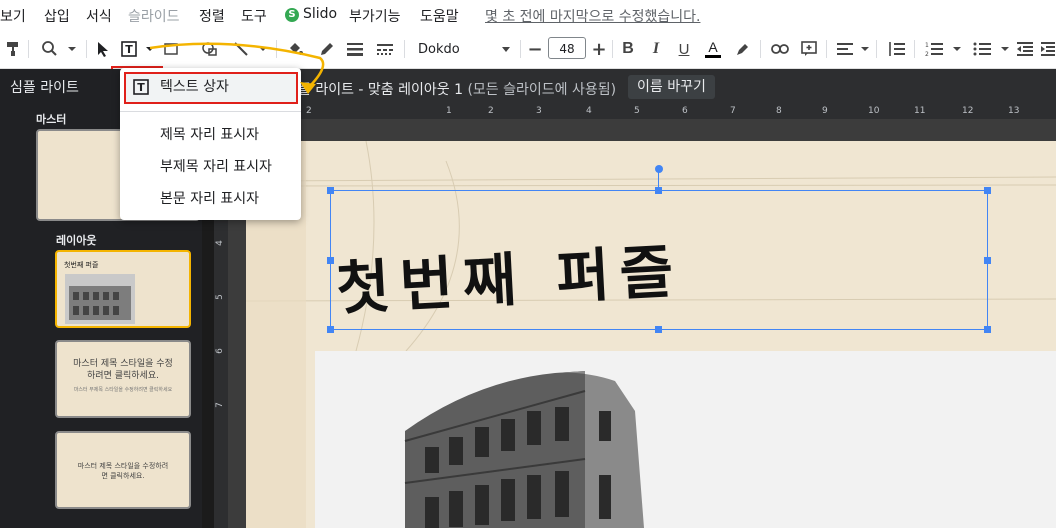  I want to click on editor-header: 플 라이트 - 맞춤 레이아웃 1 (모든 슬라이드에 사용됨) 이름 바꾸기, so click(635, 87).